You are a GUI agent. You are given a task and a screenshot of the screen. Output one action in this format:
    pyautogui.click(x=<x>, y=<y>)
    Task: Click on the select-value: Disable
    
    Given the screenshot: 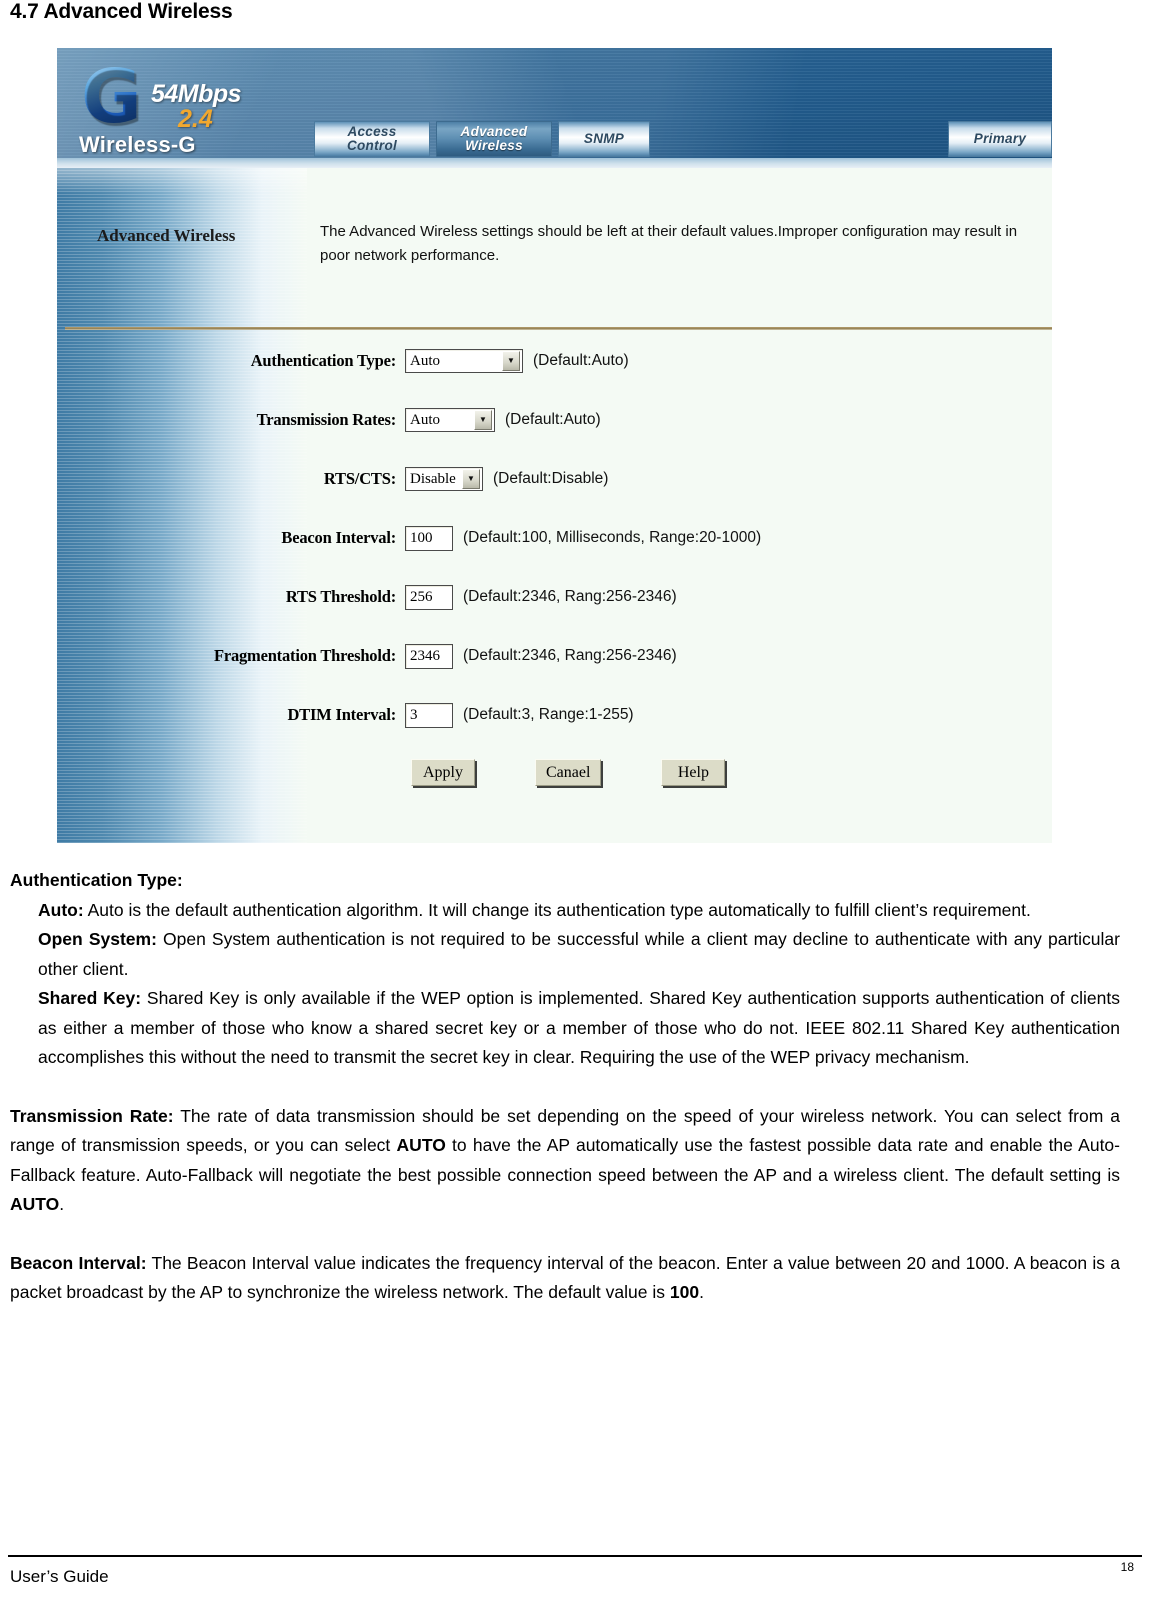 What is the action you would take?
    pyautogui.click(x=433, y=478)
    